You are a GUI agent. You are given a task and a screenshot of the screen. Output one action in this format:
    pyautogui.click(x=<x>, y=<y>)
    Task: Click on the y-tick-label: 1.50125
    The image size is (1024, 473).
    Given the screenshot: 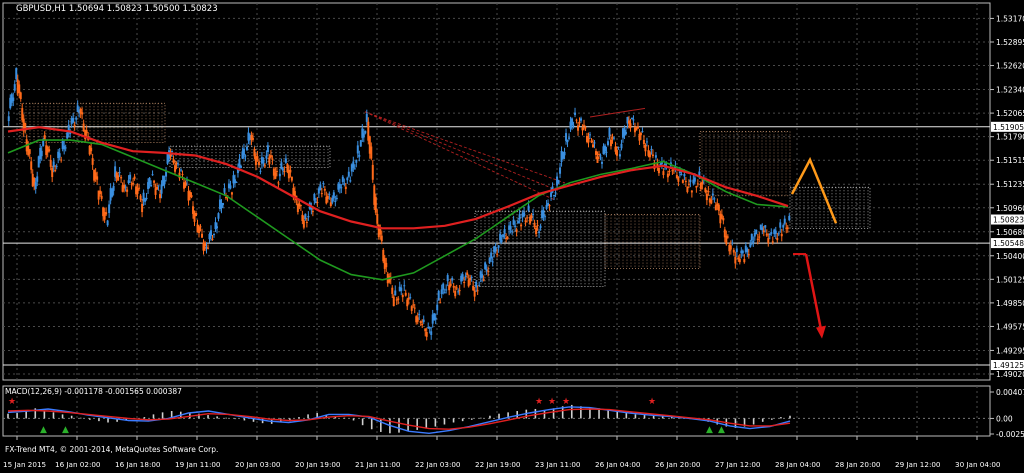 What is the action you would take?
    pyautogui.click(x=1010, y=279)
    